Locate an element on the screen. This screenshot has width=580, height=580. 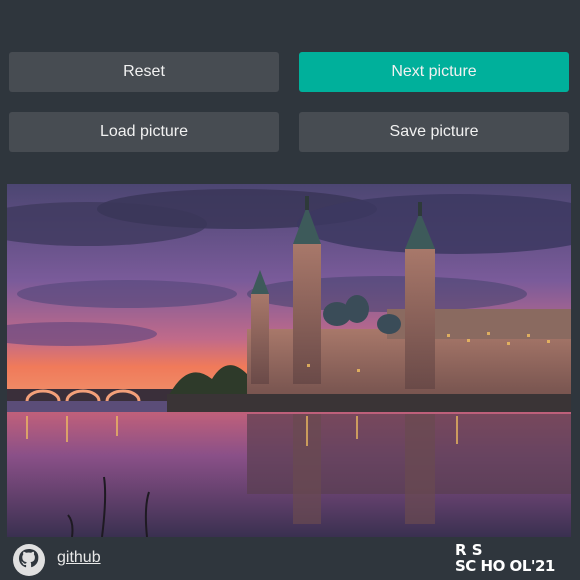
logo-line-1: R S is located at coordinates (469, 550).